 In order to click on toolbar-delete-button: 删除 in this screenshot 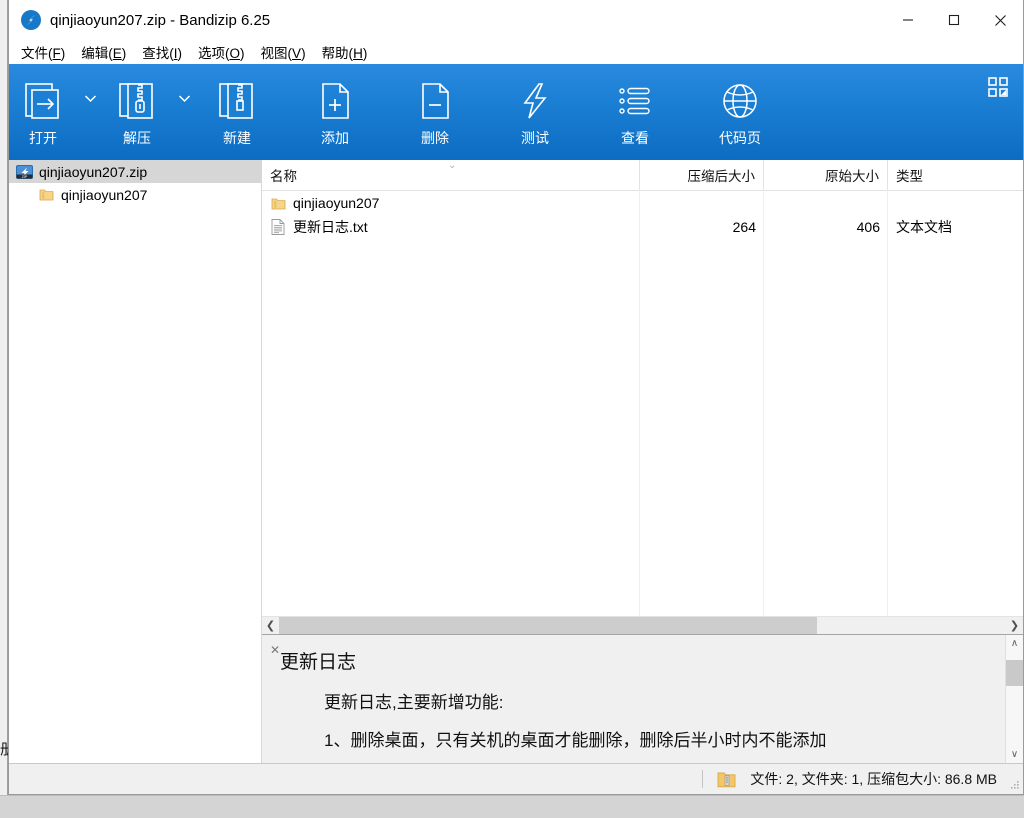, I will do `click(435, 112)`.